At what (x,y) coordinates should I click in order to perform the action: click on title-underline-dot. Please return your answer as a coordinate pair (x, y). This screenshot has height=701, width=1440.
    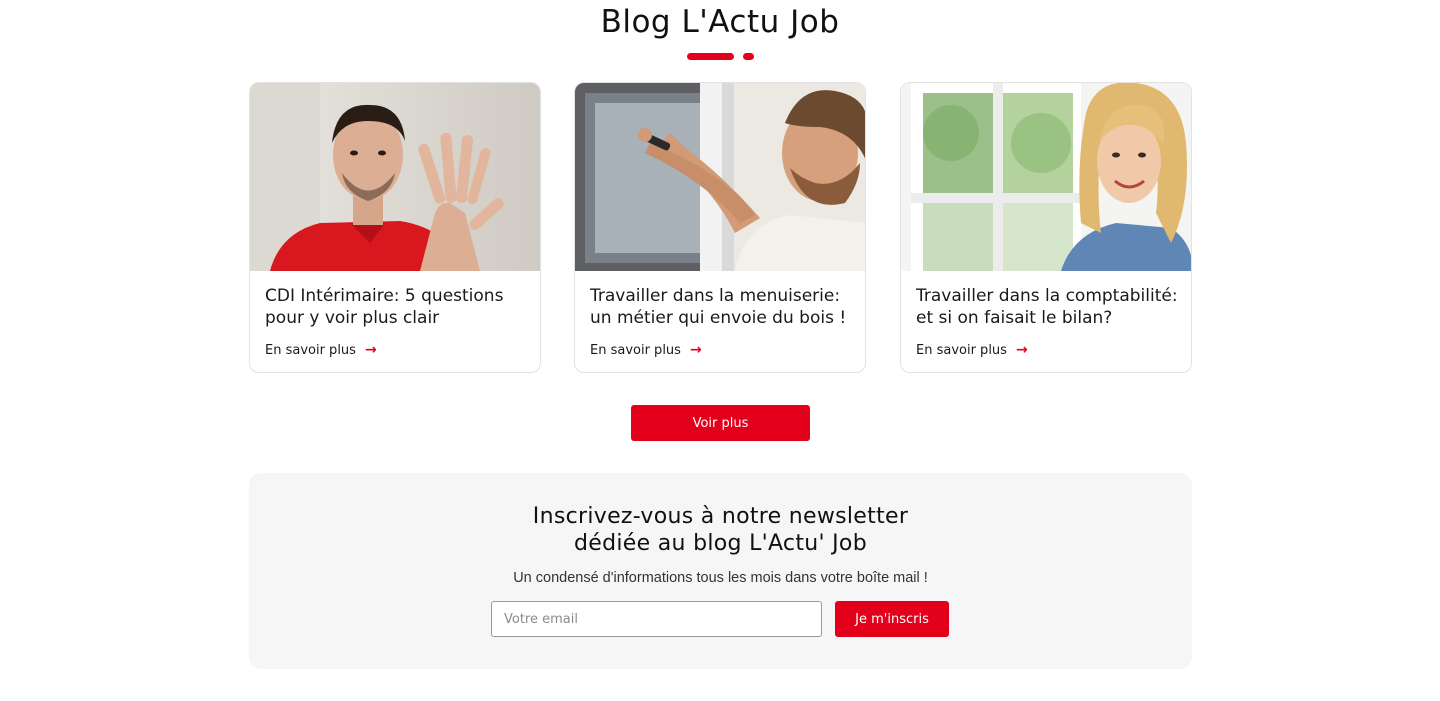
    Looking at the image, I should click on (748, 56).